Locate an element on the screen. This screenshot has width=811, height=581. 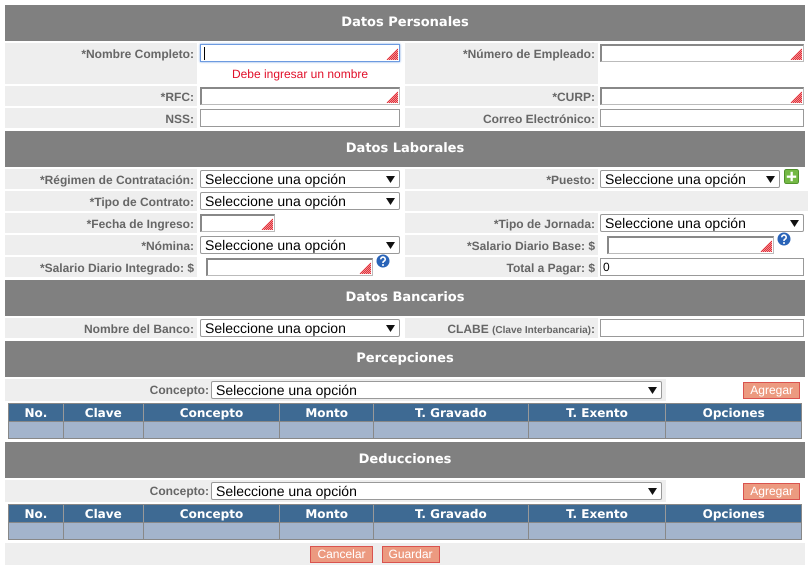
text-cursor is located at coordinates (204, 53).